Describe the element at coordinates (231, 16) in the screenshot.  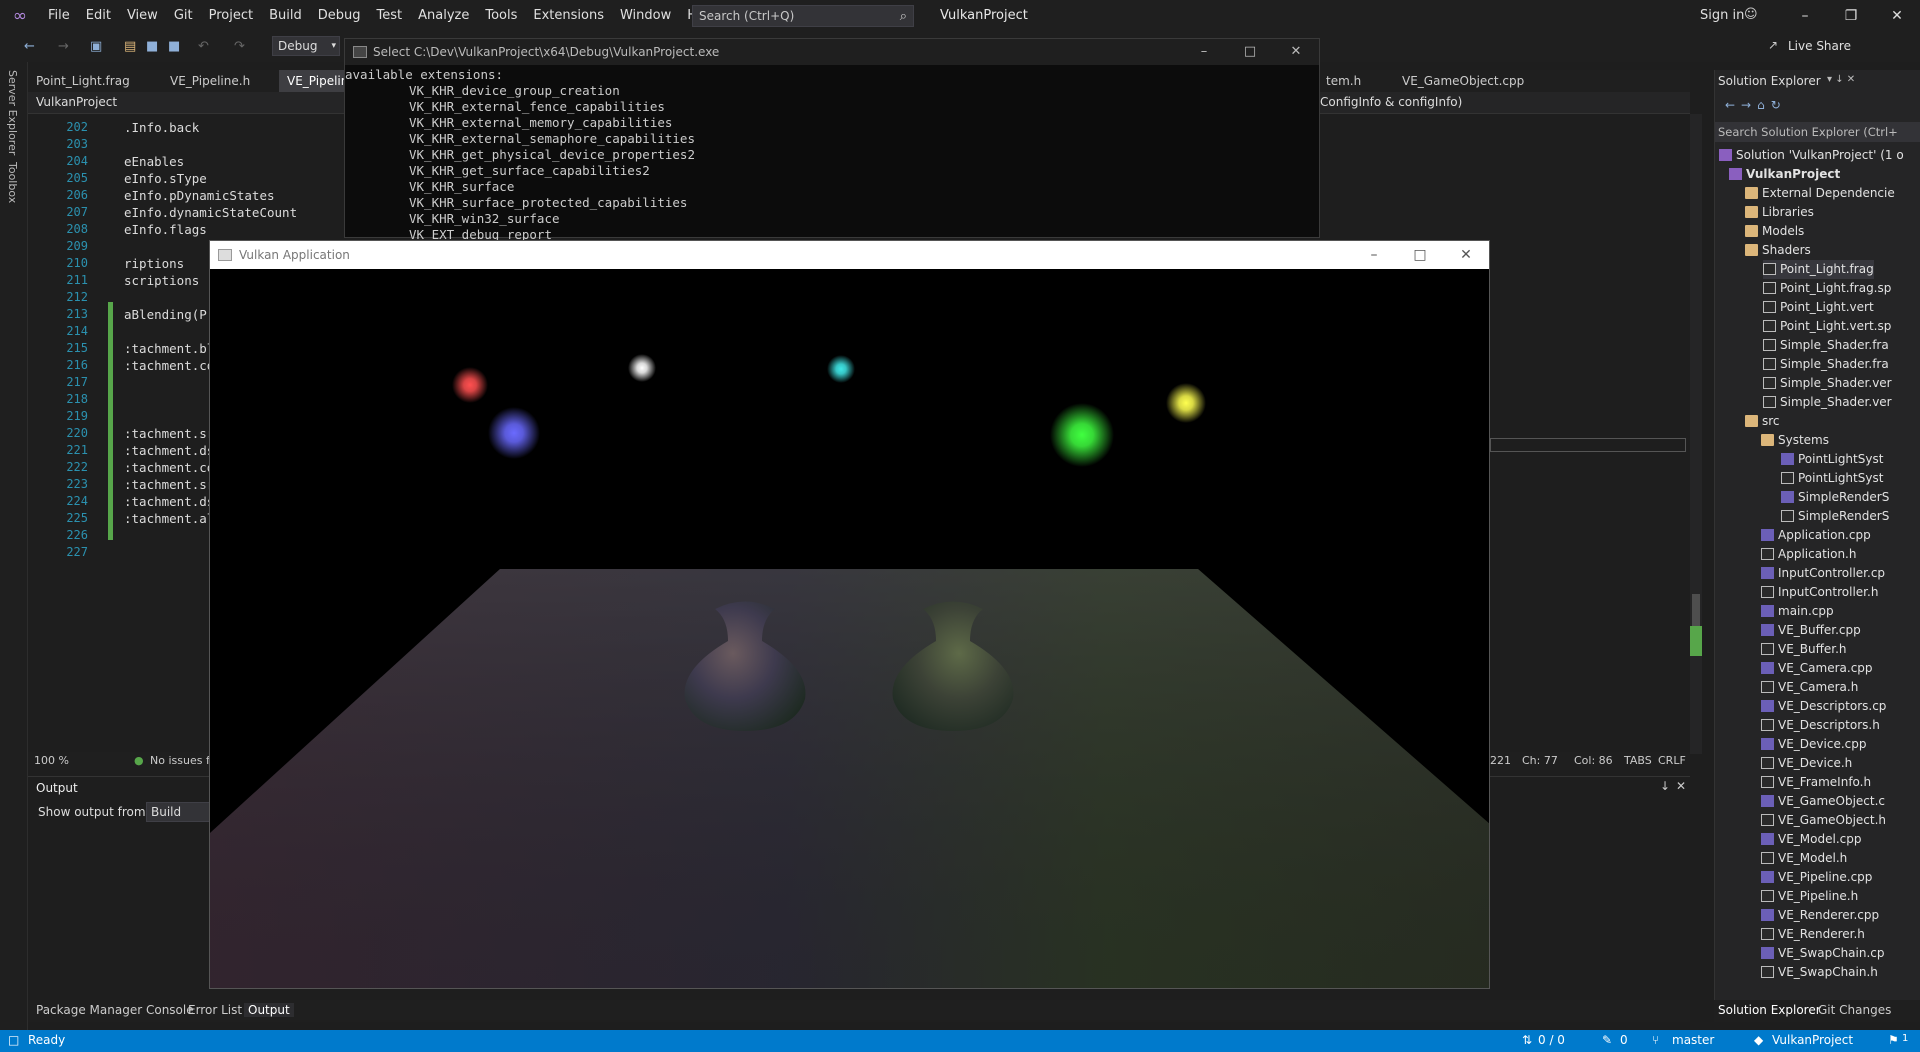
I see `menu-project: Project` at that location.